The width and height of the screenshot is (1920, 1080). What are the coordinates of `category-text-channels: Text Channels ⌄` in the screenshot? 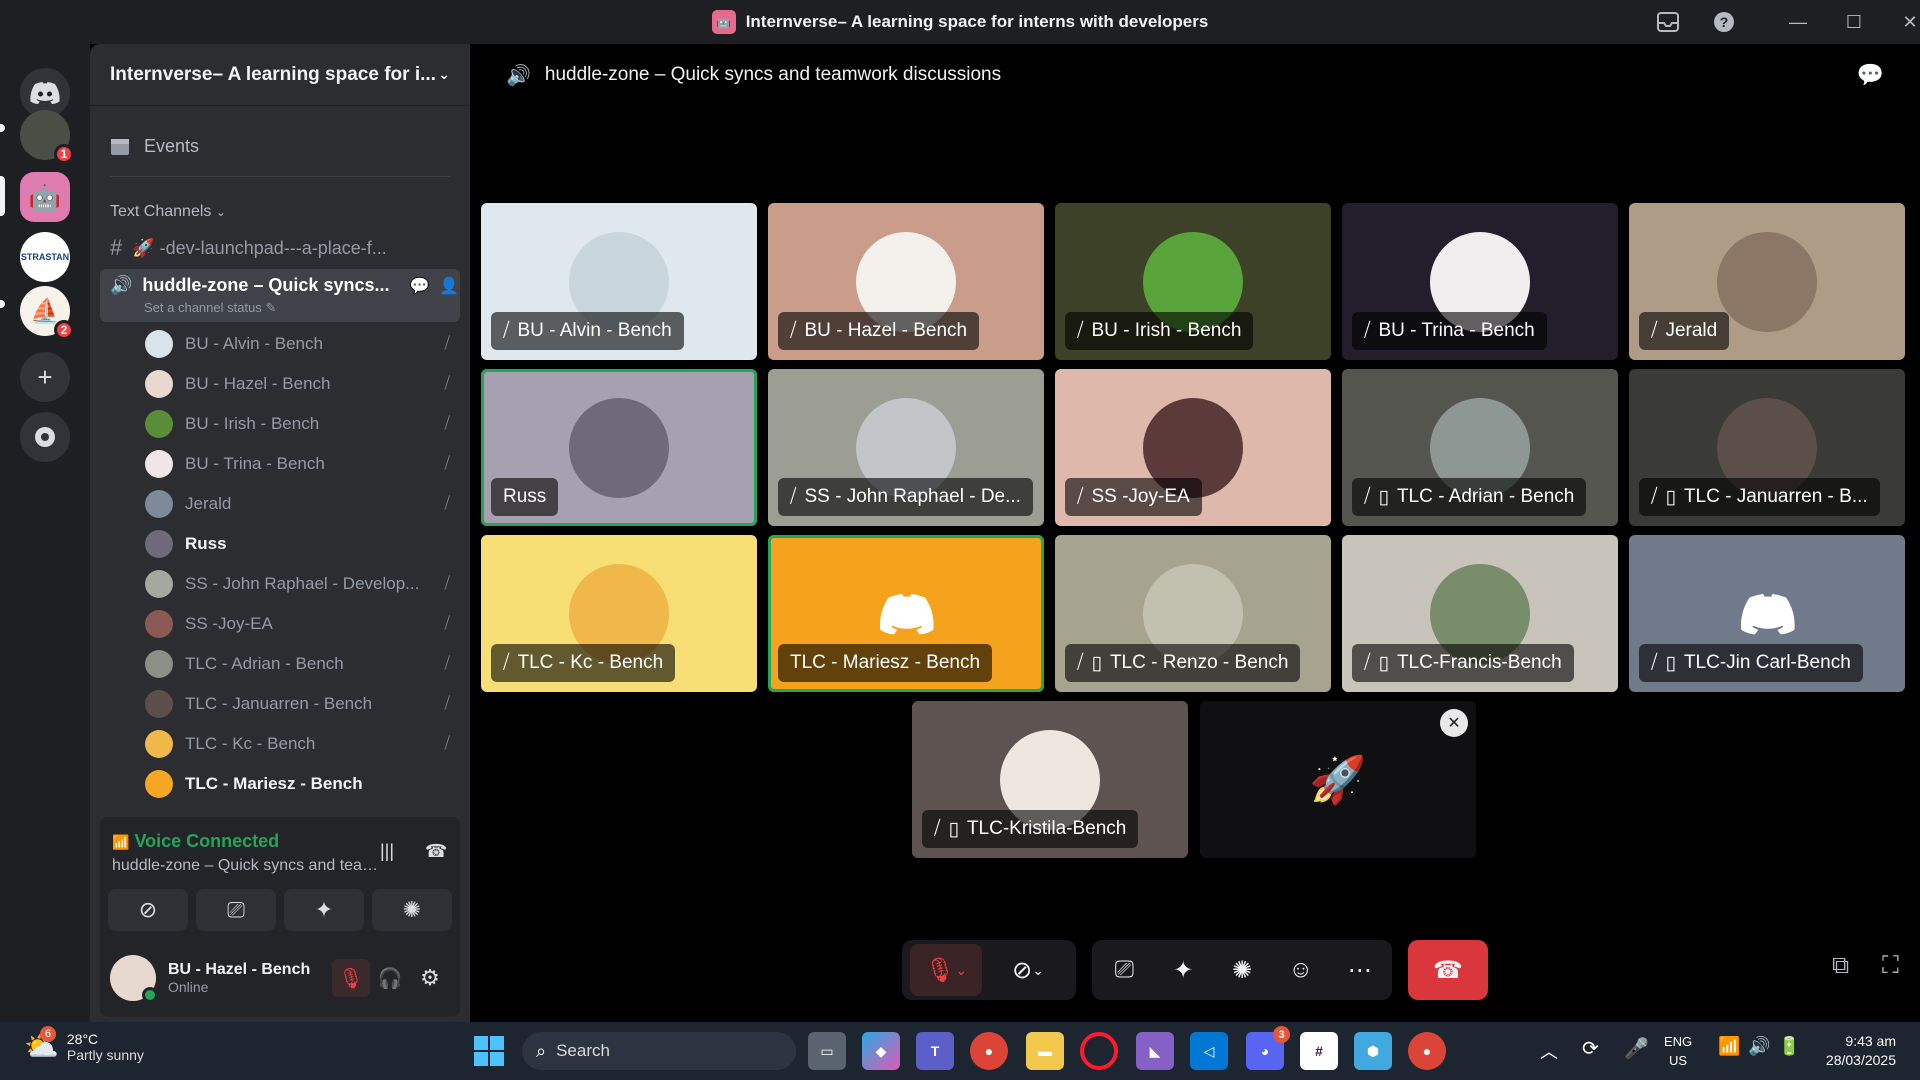 It's located at (280, 203).